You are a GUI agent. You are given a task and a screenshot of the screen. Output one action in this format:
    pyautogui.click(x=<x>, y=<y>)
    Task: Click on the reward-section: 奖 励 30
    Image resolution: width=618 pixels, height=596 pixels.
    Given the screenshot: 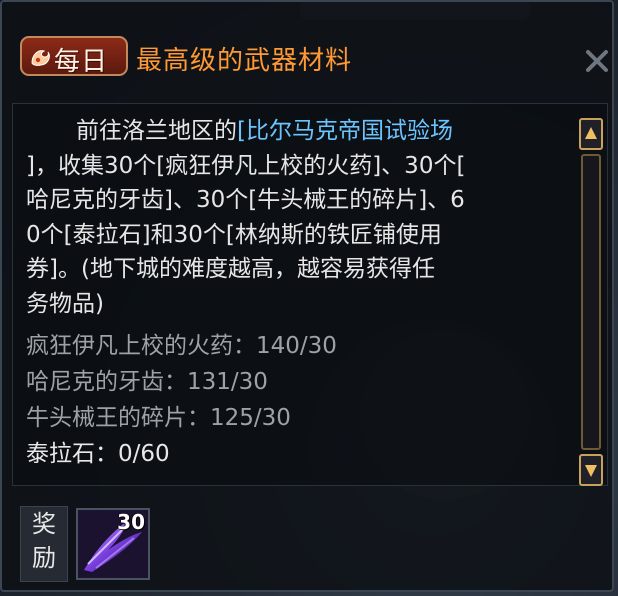 What is the action you would take?
    pyautogui.click(x=310, y=542)
    